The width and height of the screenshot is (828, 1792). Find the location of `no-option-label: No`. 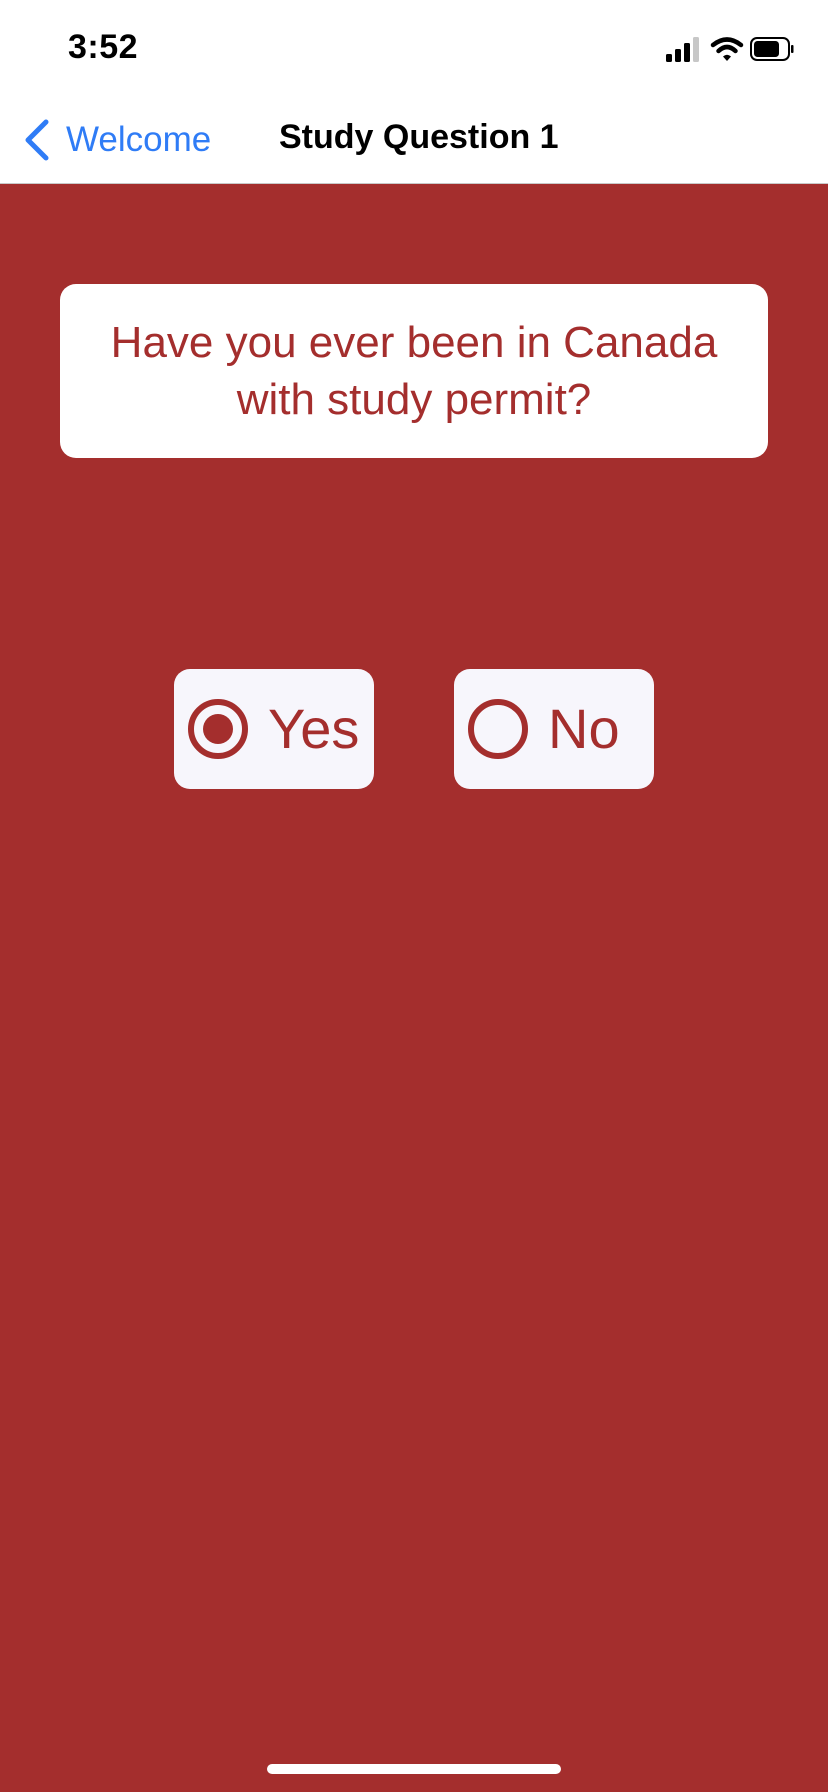

no-option-label: No is located at coordinates (584, 728).